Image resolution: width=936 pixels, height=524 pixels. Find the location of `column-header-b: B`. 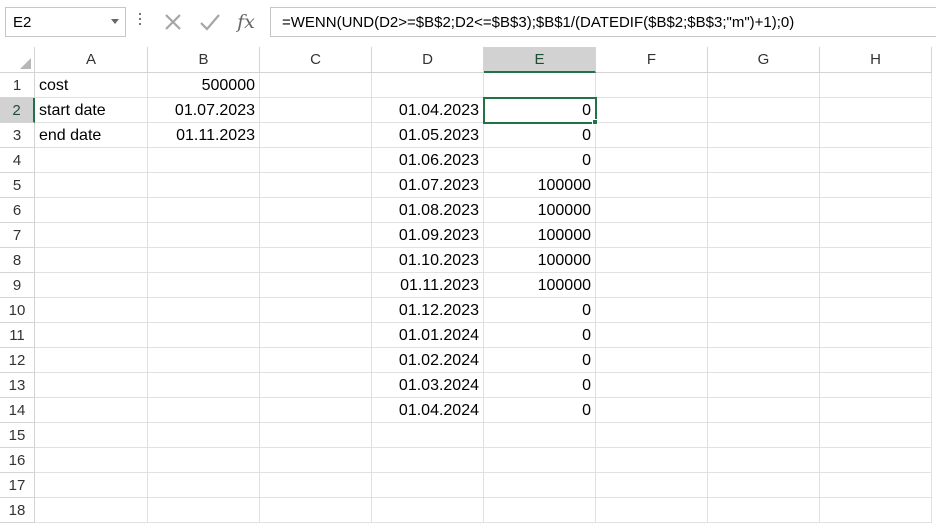

column-header-b: B is located at coordinates (204, 60).